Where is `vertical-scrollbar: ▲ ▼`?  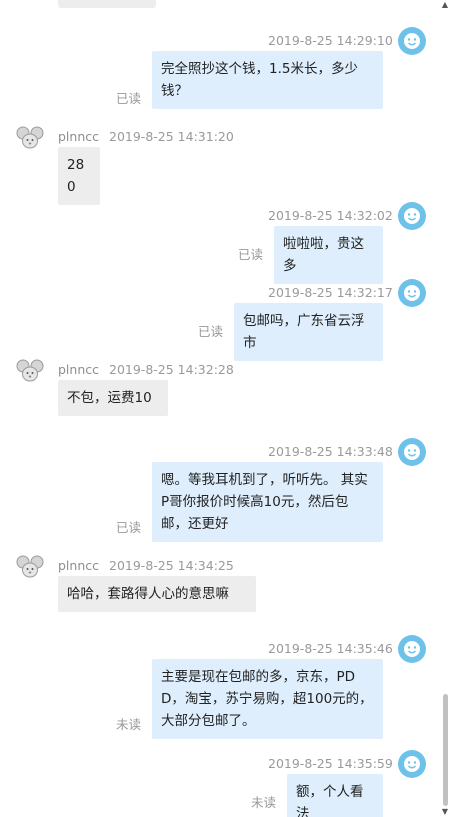
vertical-scrollbar: ▲ ▼ is located at coordinates (445, 408).